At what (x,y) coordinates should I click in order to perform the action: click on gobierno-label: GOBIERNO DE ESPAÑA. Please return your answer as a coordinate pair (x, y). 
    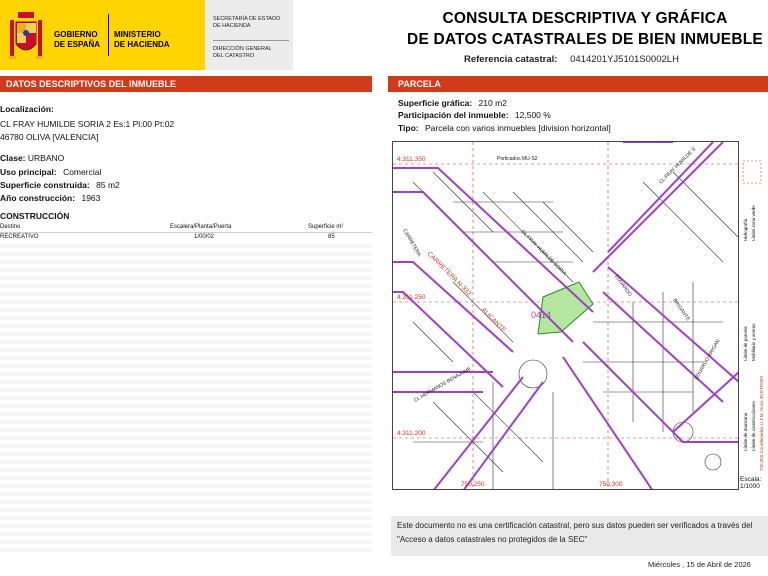
    Looking at the image, I should click on (77, 39).